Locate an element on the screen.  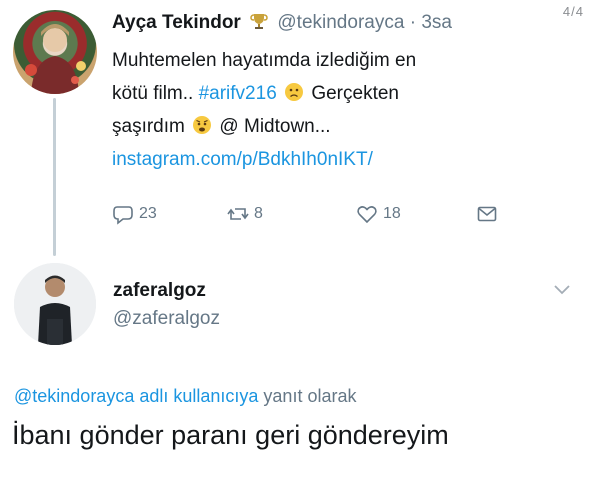
reply-to-mention: @tekindorayca adlı kullanıcıya is located at coordinates (136, 396).